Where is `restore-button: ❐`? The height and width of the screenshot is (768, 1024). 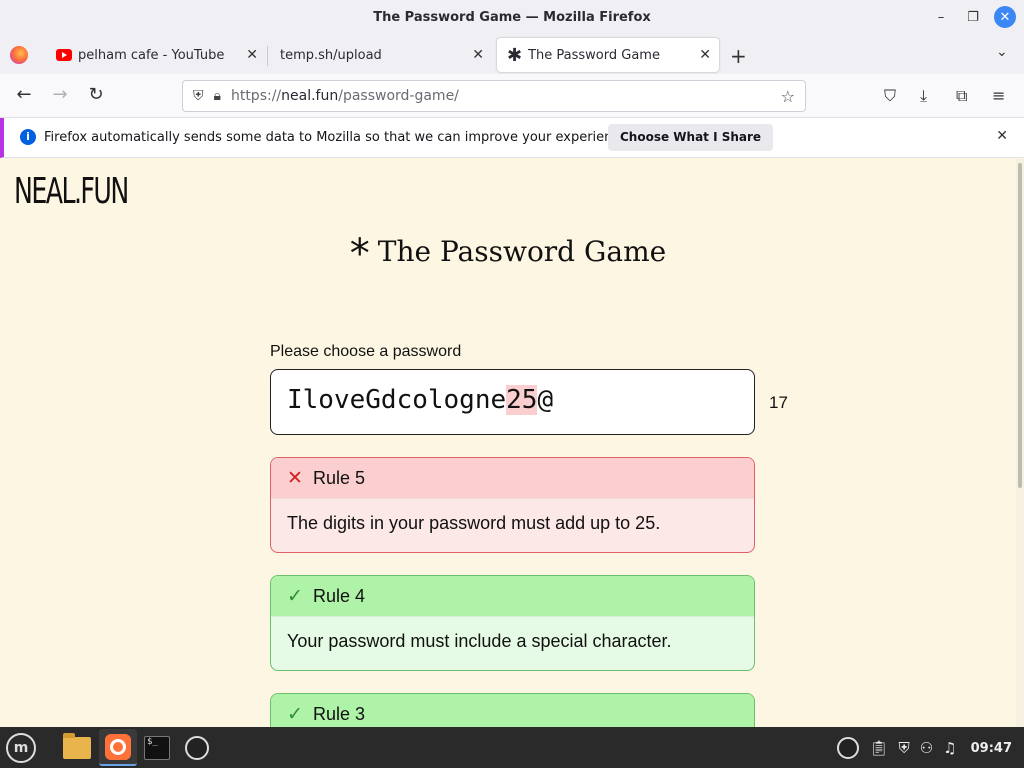 restore-button: ❐ is located at coordinates (973, 17).